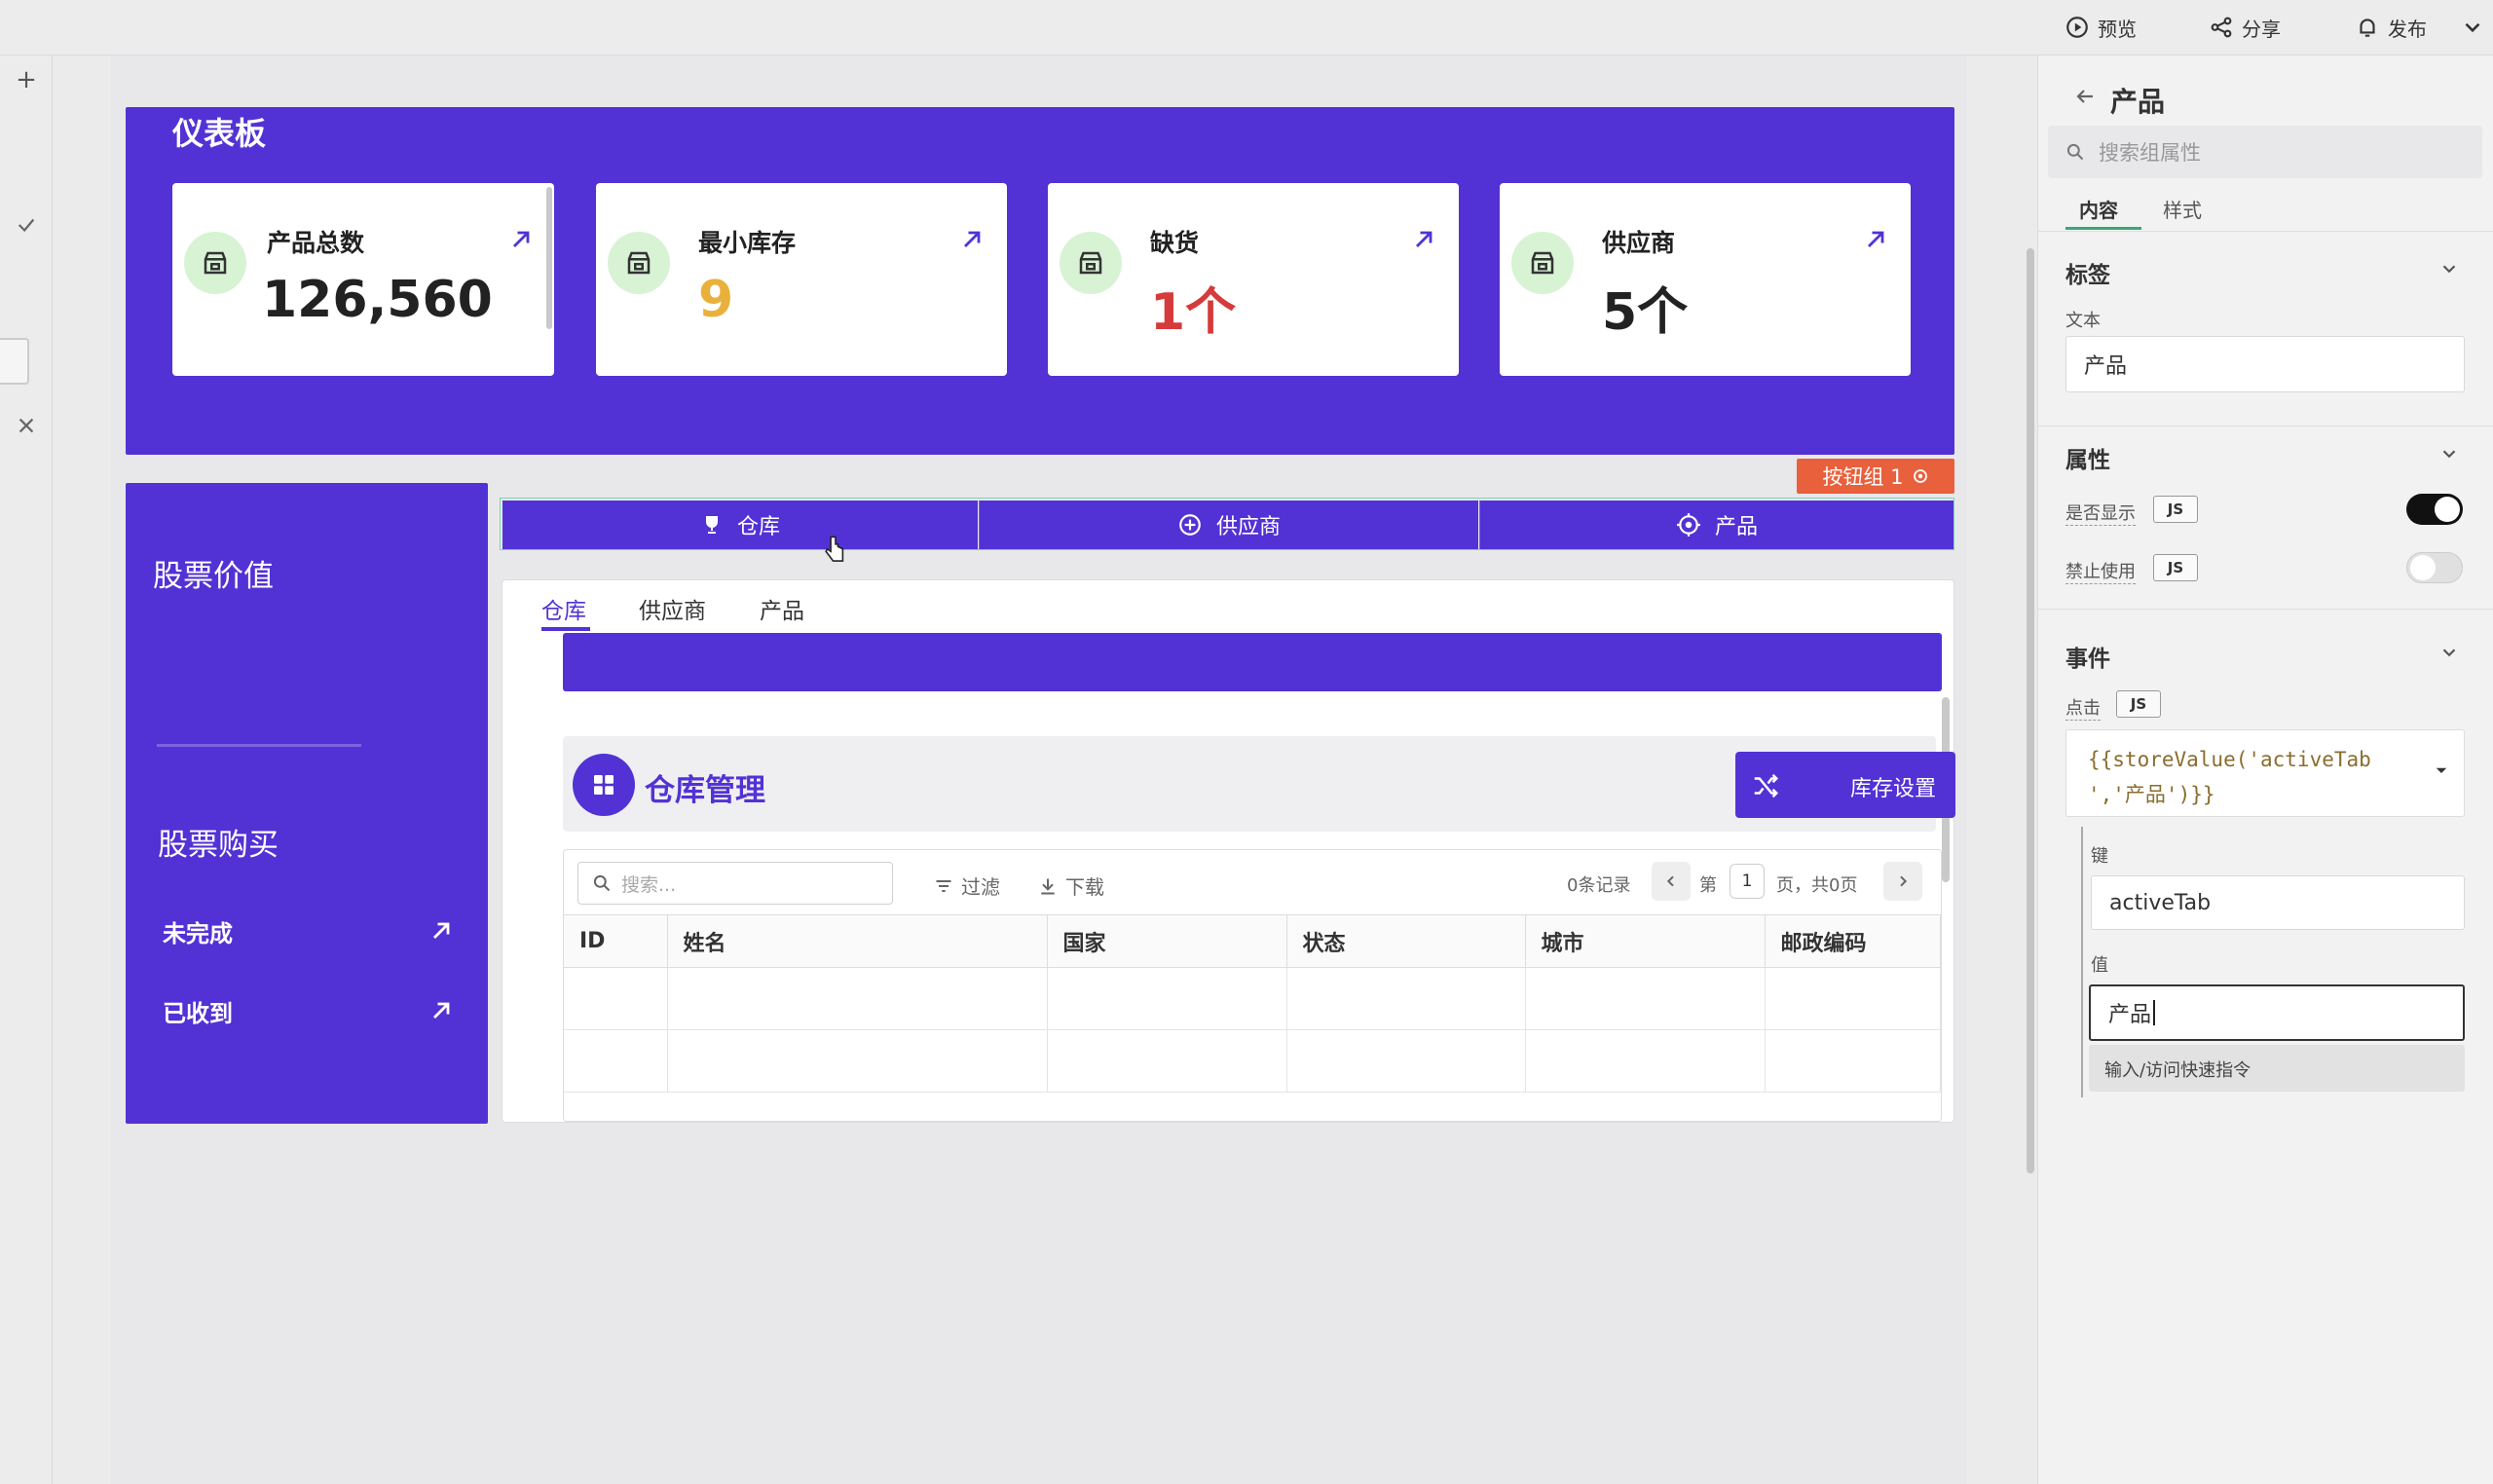 The image size is (2493, 1484). I want to click on share-button: 分享, so click(2245, 27).